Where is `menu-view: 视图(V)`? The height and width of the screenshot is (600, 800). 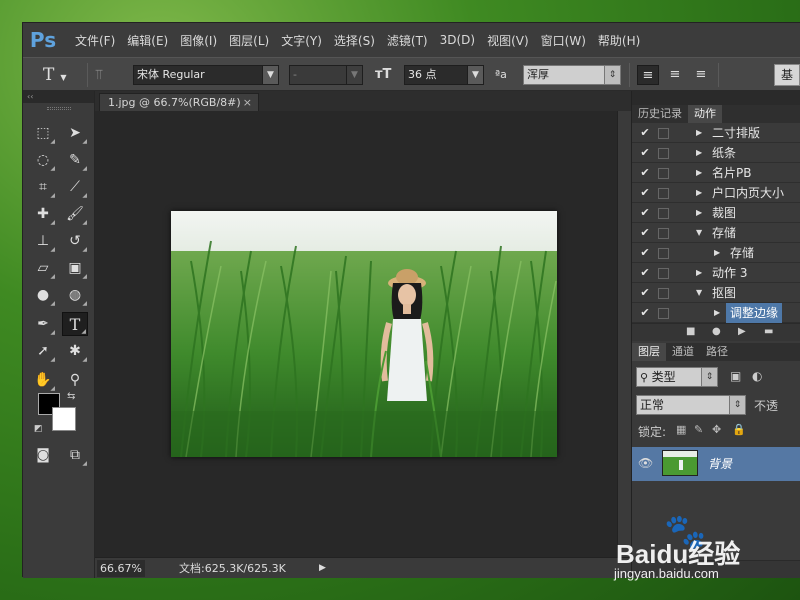 menu-view: 视图(V) is located at coordinates (508, 40).